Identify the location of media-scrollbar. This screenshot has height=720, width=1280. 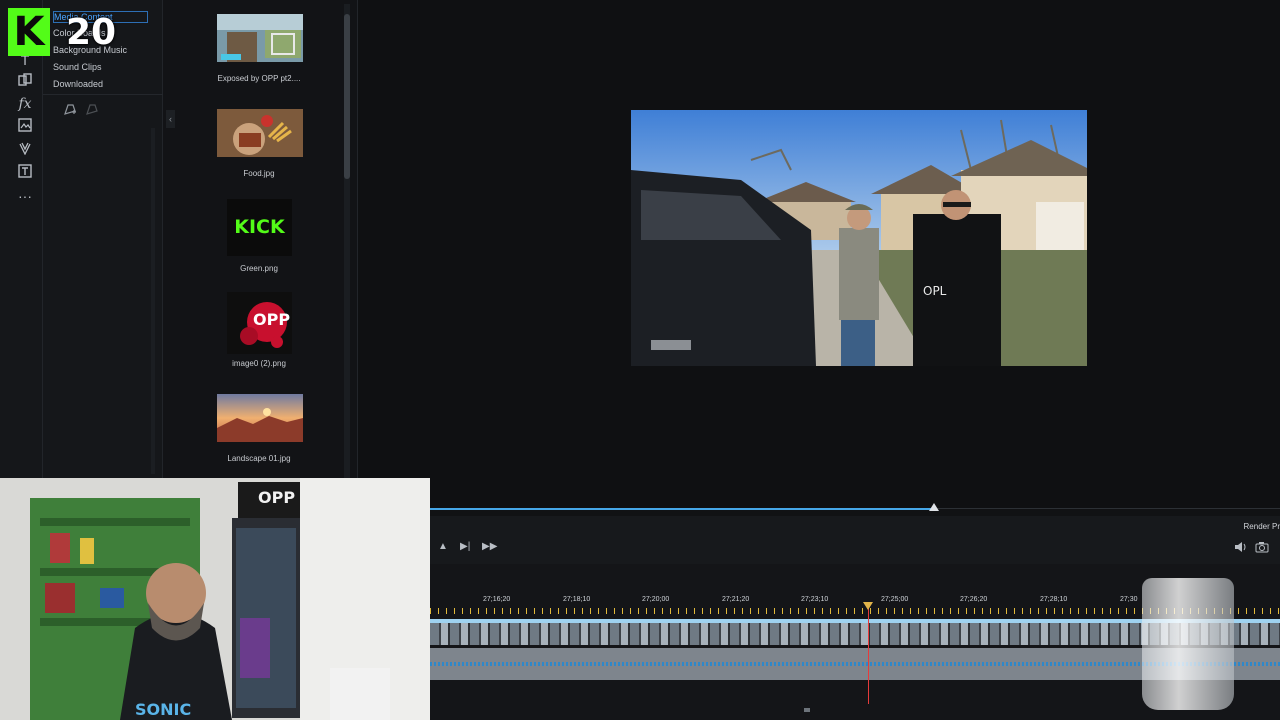
(347, 241).